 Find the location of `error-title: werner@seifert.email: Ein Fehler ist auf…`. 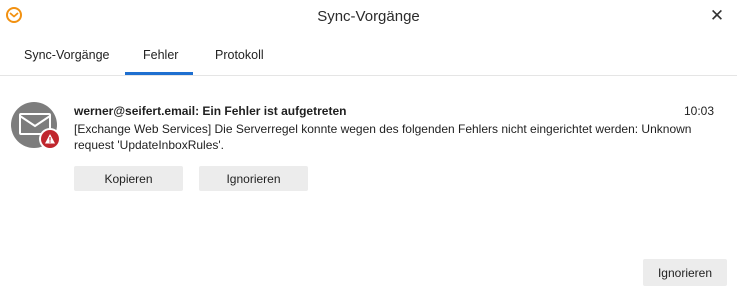

error-title: werner@seifert.email: Ein Fehler ist auf… is located at coordinates (210, 111).